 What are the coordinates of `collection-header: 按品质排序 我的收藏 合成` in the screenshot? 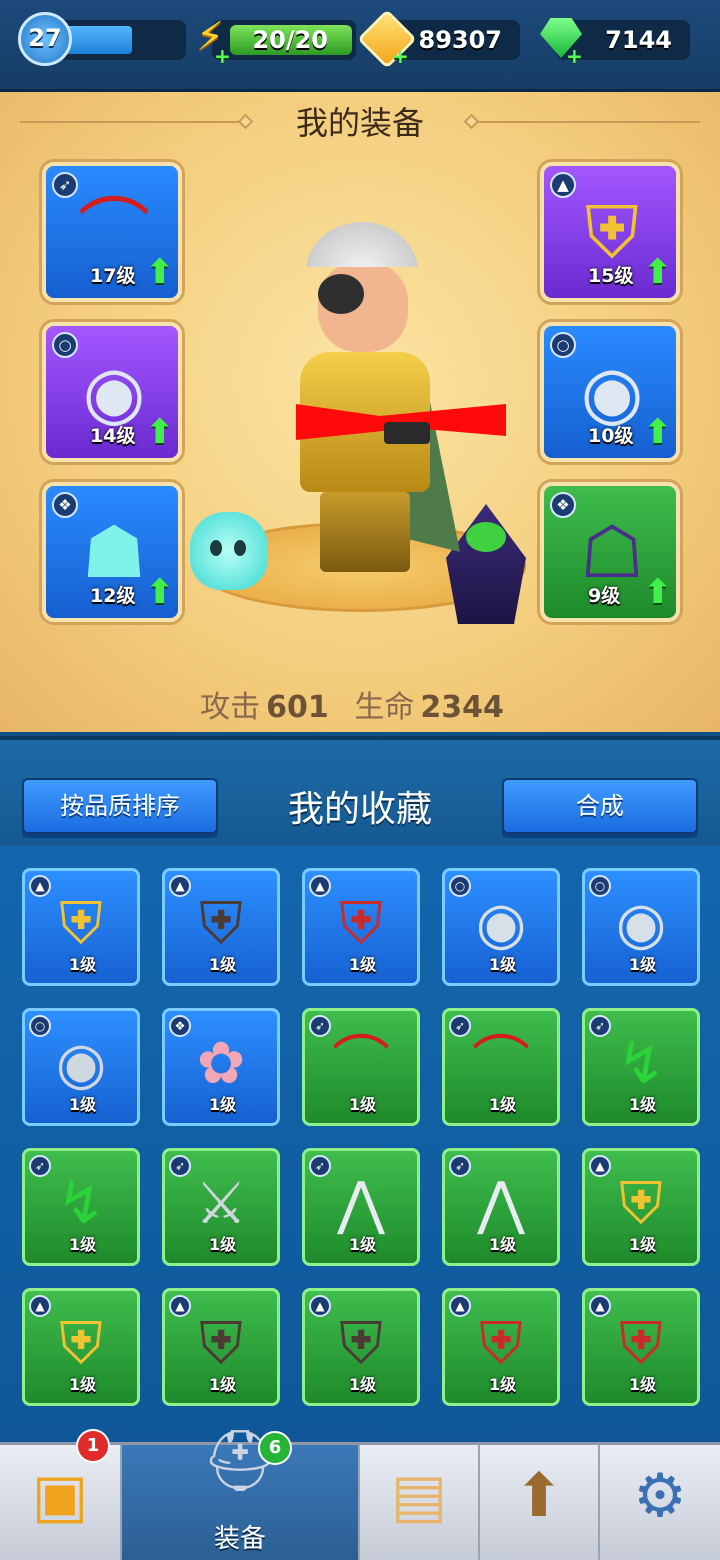 It's located at (360, 791).